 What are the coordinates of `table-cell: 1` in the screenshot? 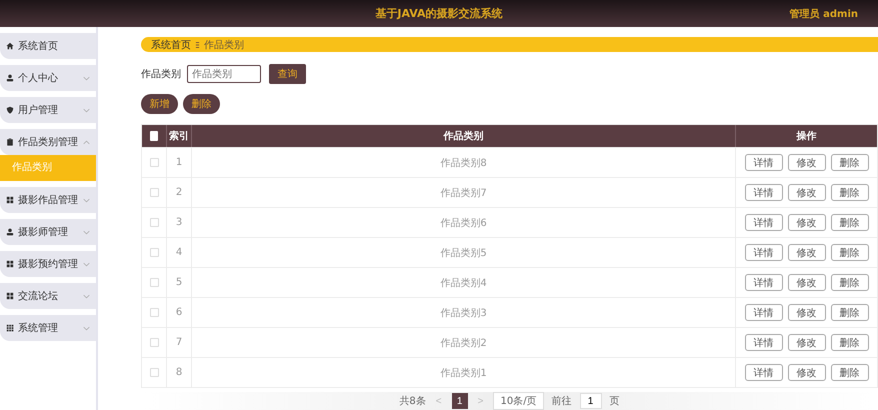 It's located at (179, 162).